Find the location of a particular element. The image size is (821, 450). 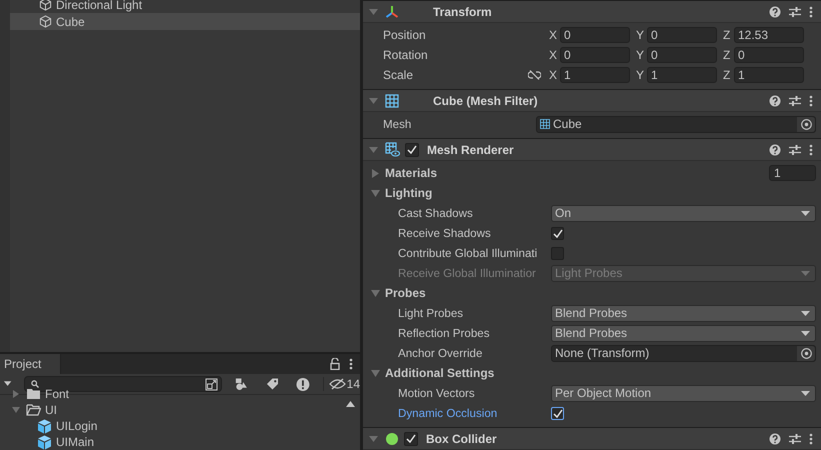

object-field: Cube is located at coordinates (676, 124).